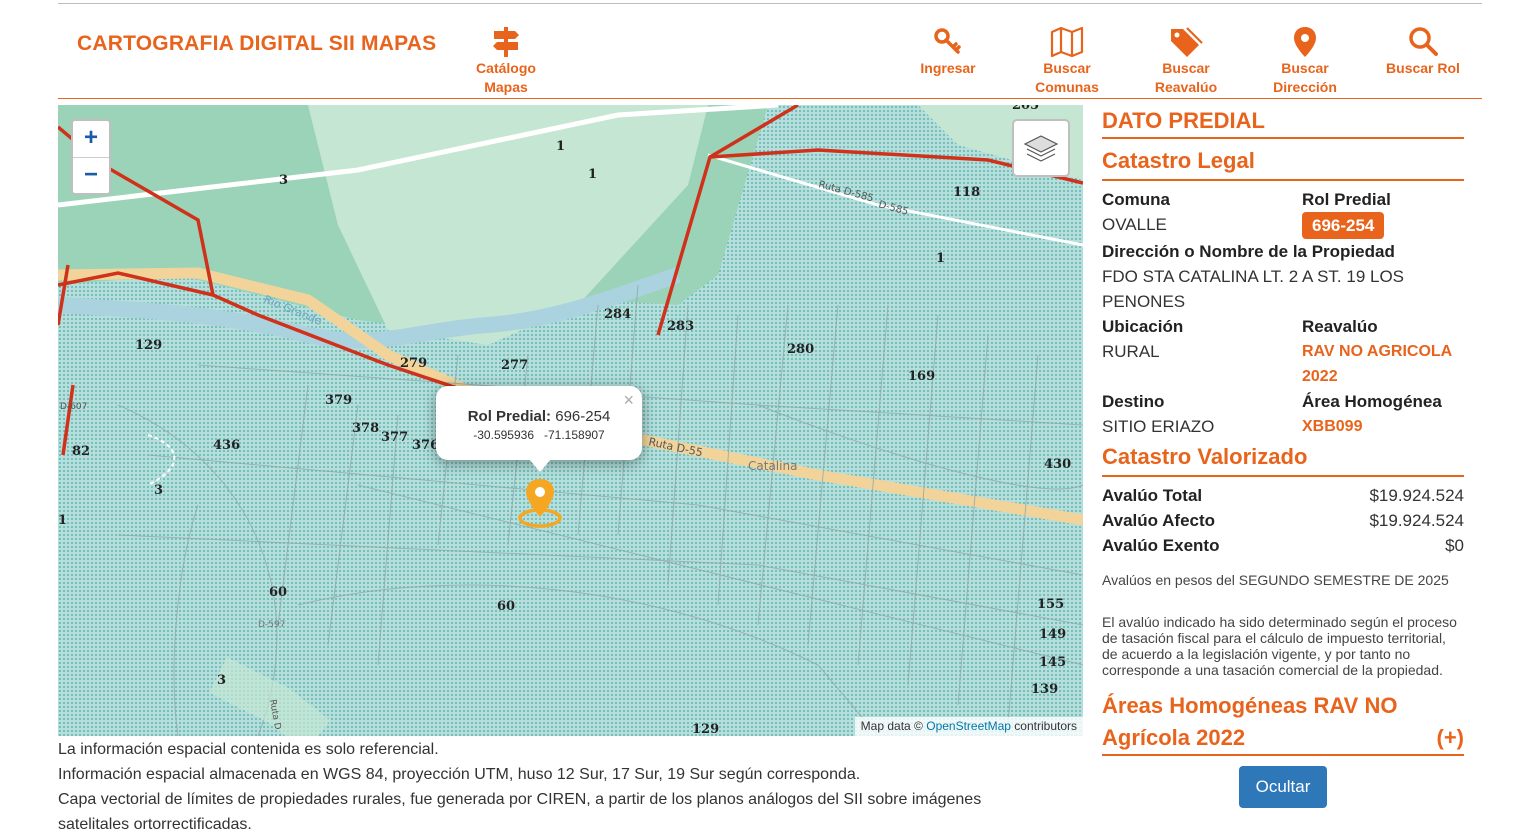 Image resolution: width=1537 pixels, height=833 pixels. I want to click on layers-button, so click(1041, 148).